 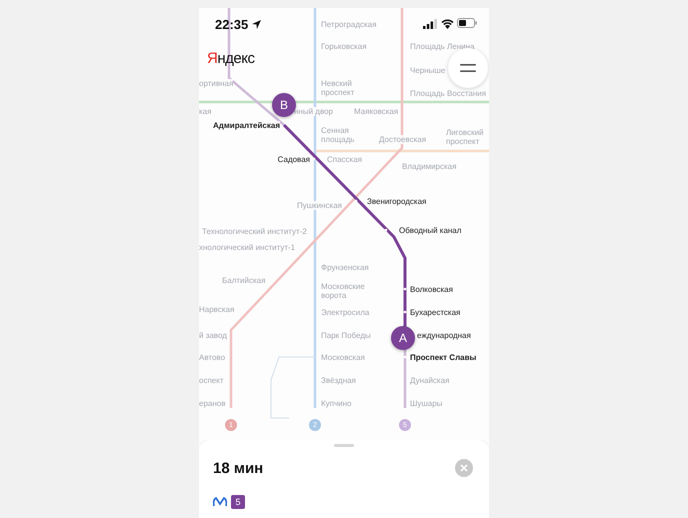 What do you see at coordinates (220, 502) in the screenshot?
I see `metro-icon` at bounding box center [220, 502].